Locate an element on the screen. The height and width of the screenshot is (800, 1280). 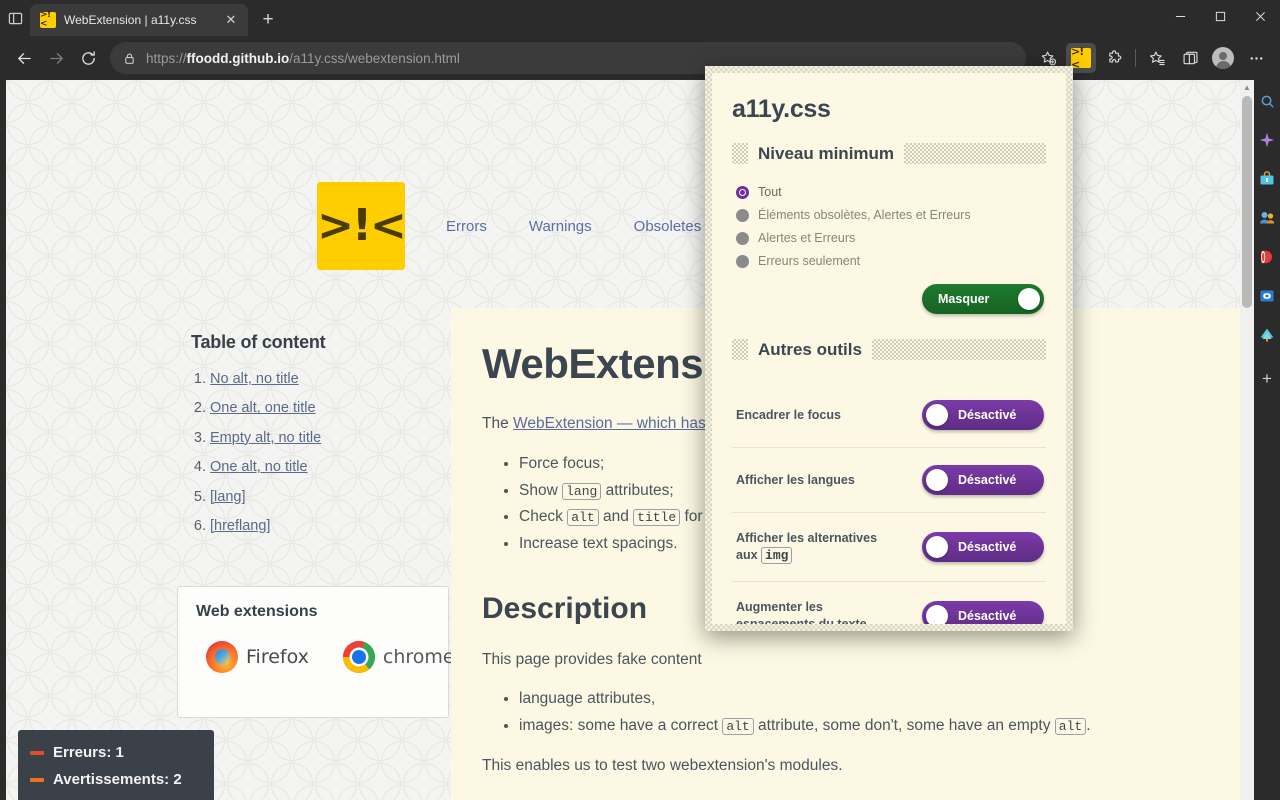
nav-link-warnings: Warnings is located at coordinates (560, 226).